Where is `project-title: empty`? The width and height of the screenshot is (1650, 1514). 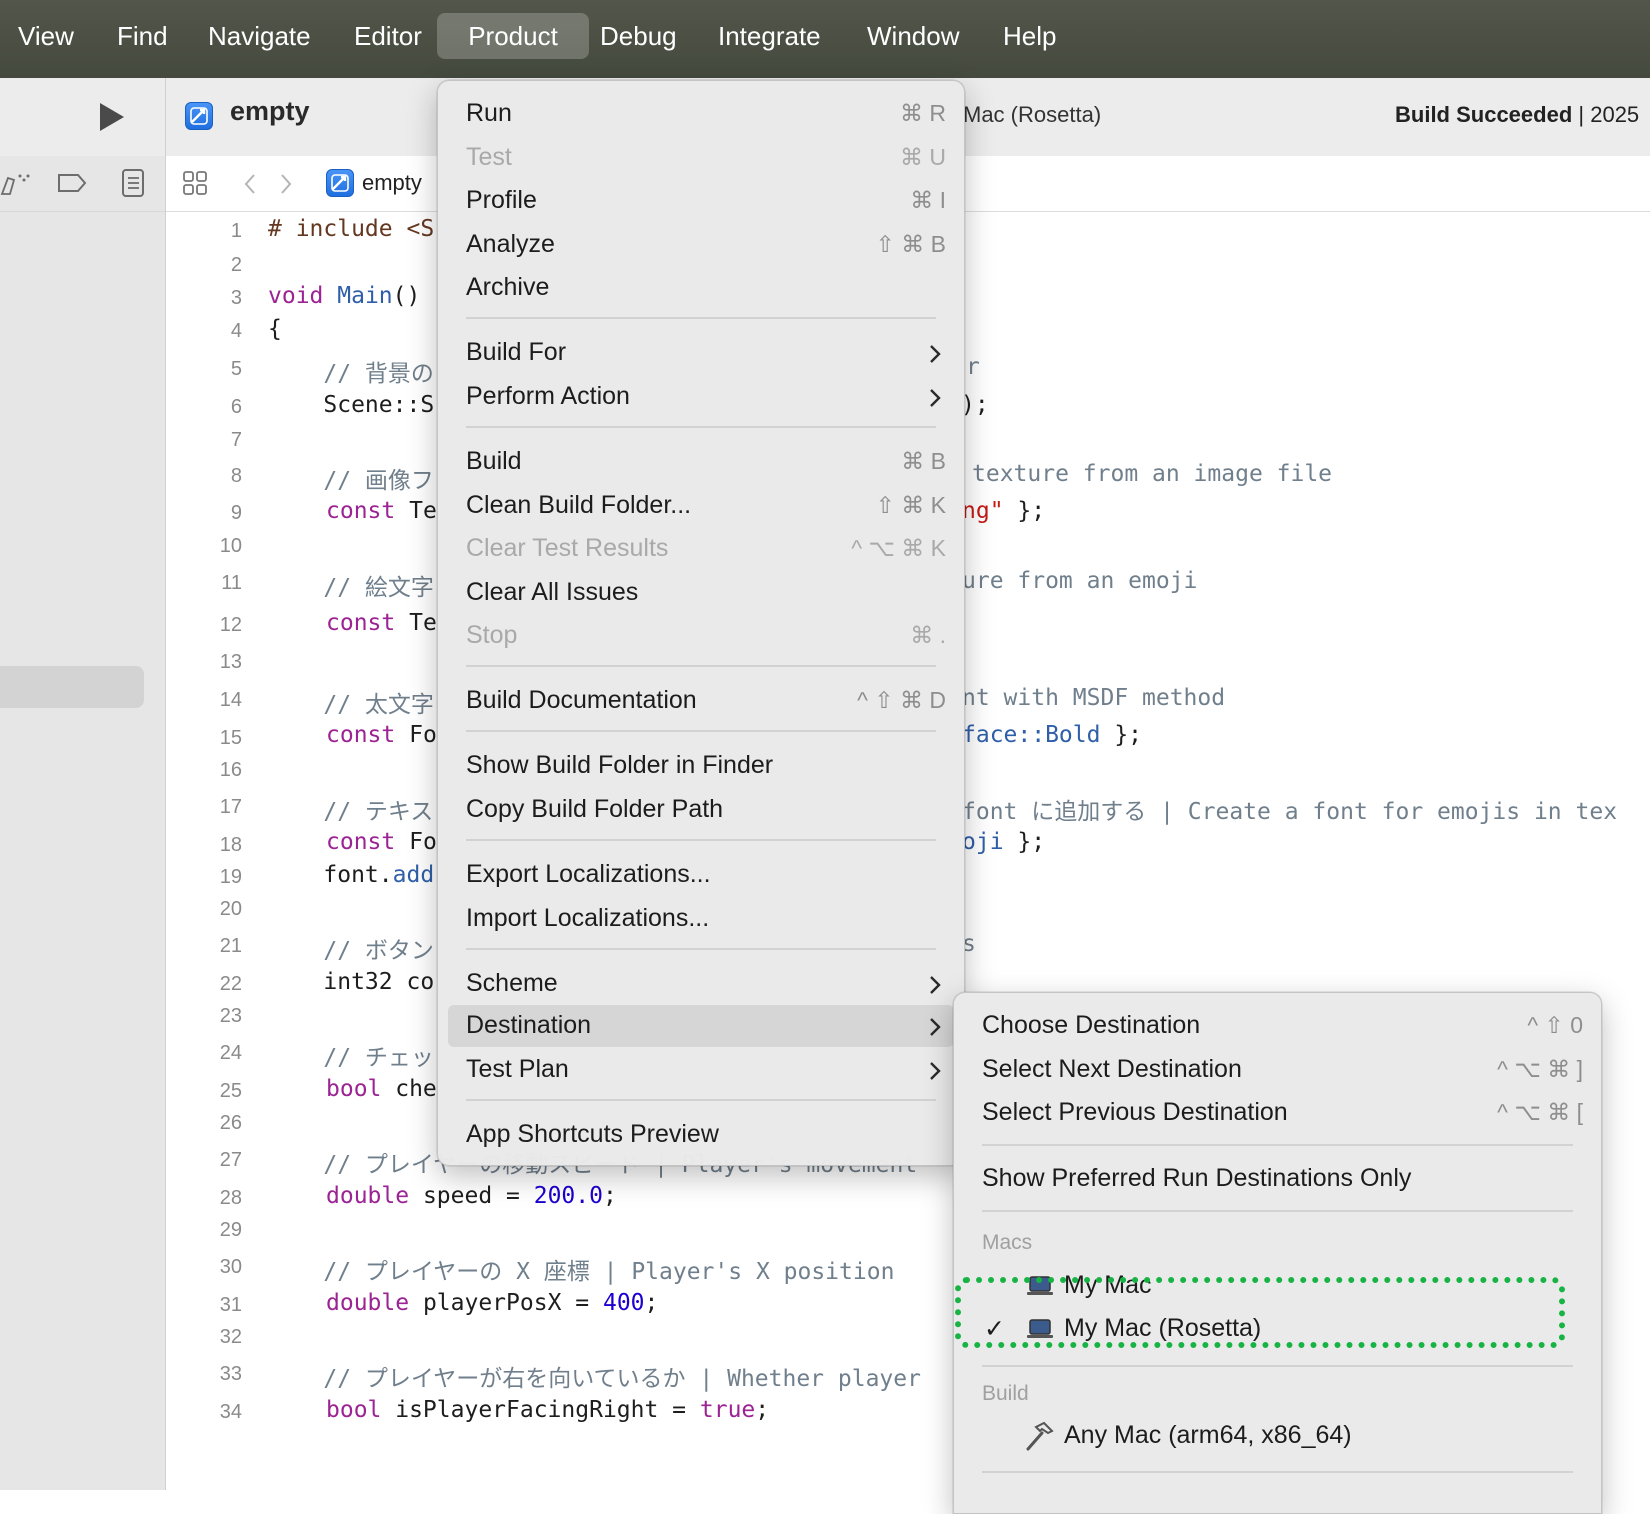
project-title: empty is located at coordinates (270, 111).